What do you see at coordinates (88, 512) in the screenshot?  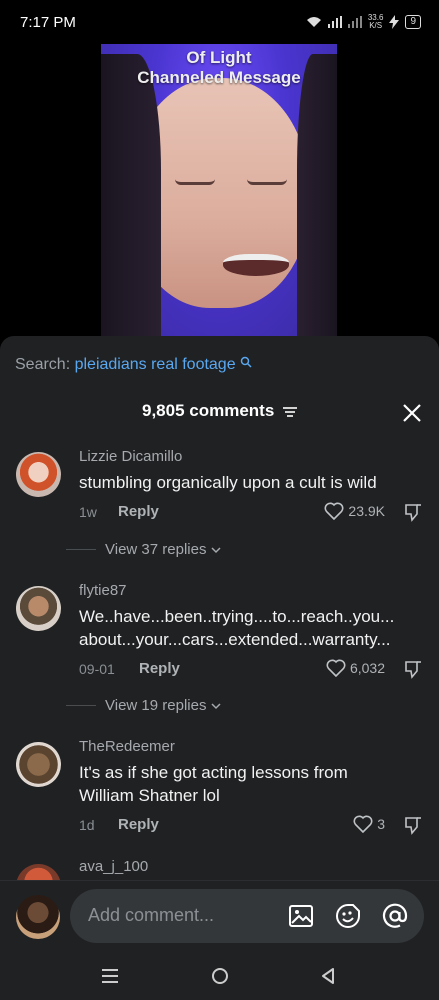 I see `comment-date: 1w` at bounding box center [88, 512].